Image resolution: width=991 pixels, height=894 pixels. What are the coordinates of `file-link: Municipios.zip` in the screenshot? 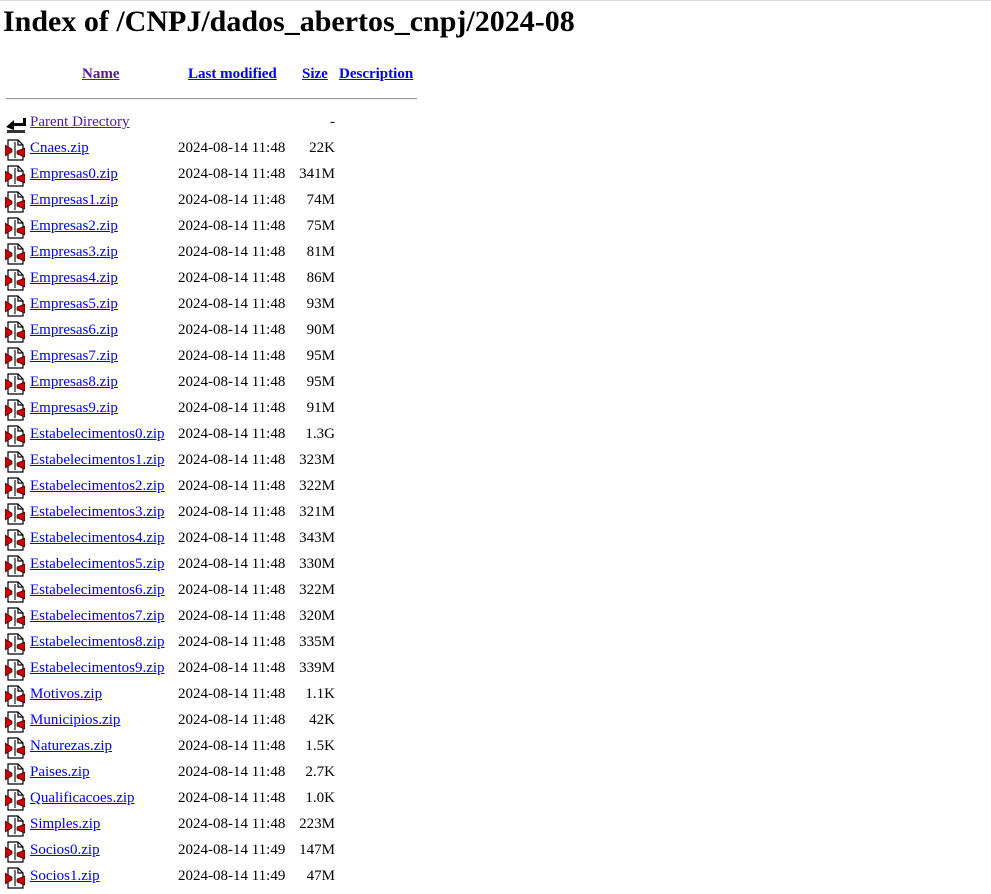 It's located at (75, 720).